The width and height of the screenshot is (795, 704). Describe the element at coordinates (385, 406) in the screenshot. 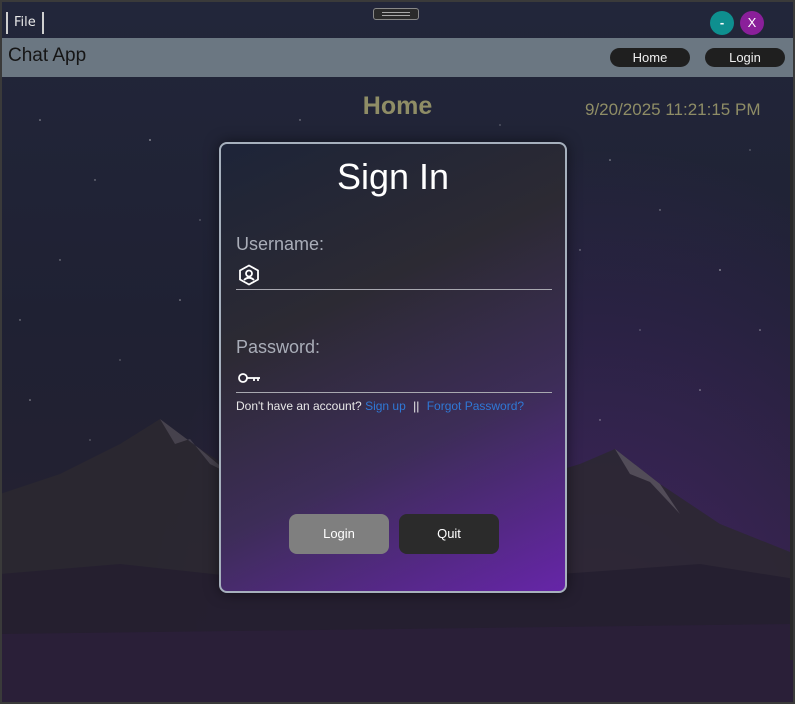

I see `signup-link: Sign up` at that location.